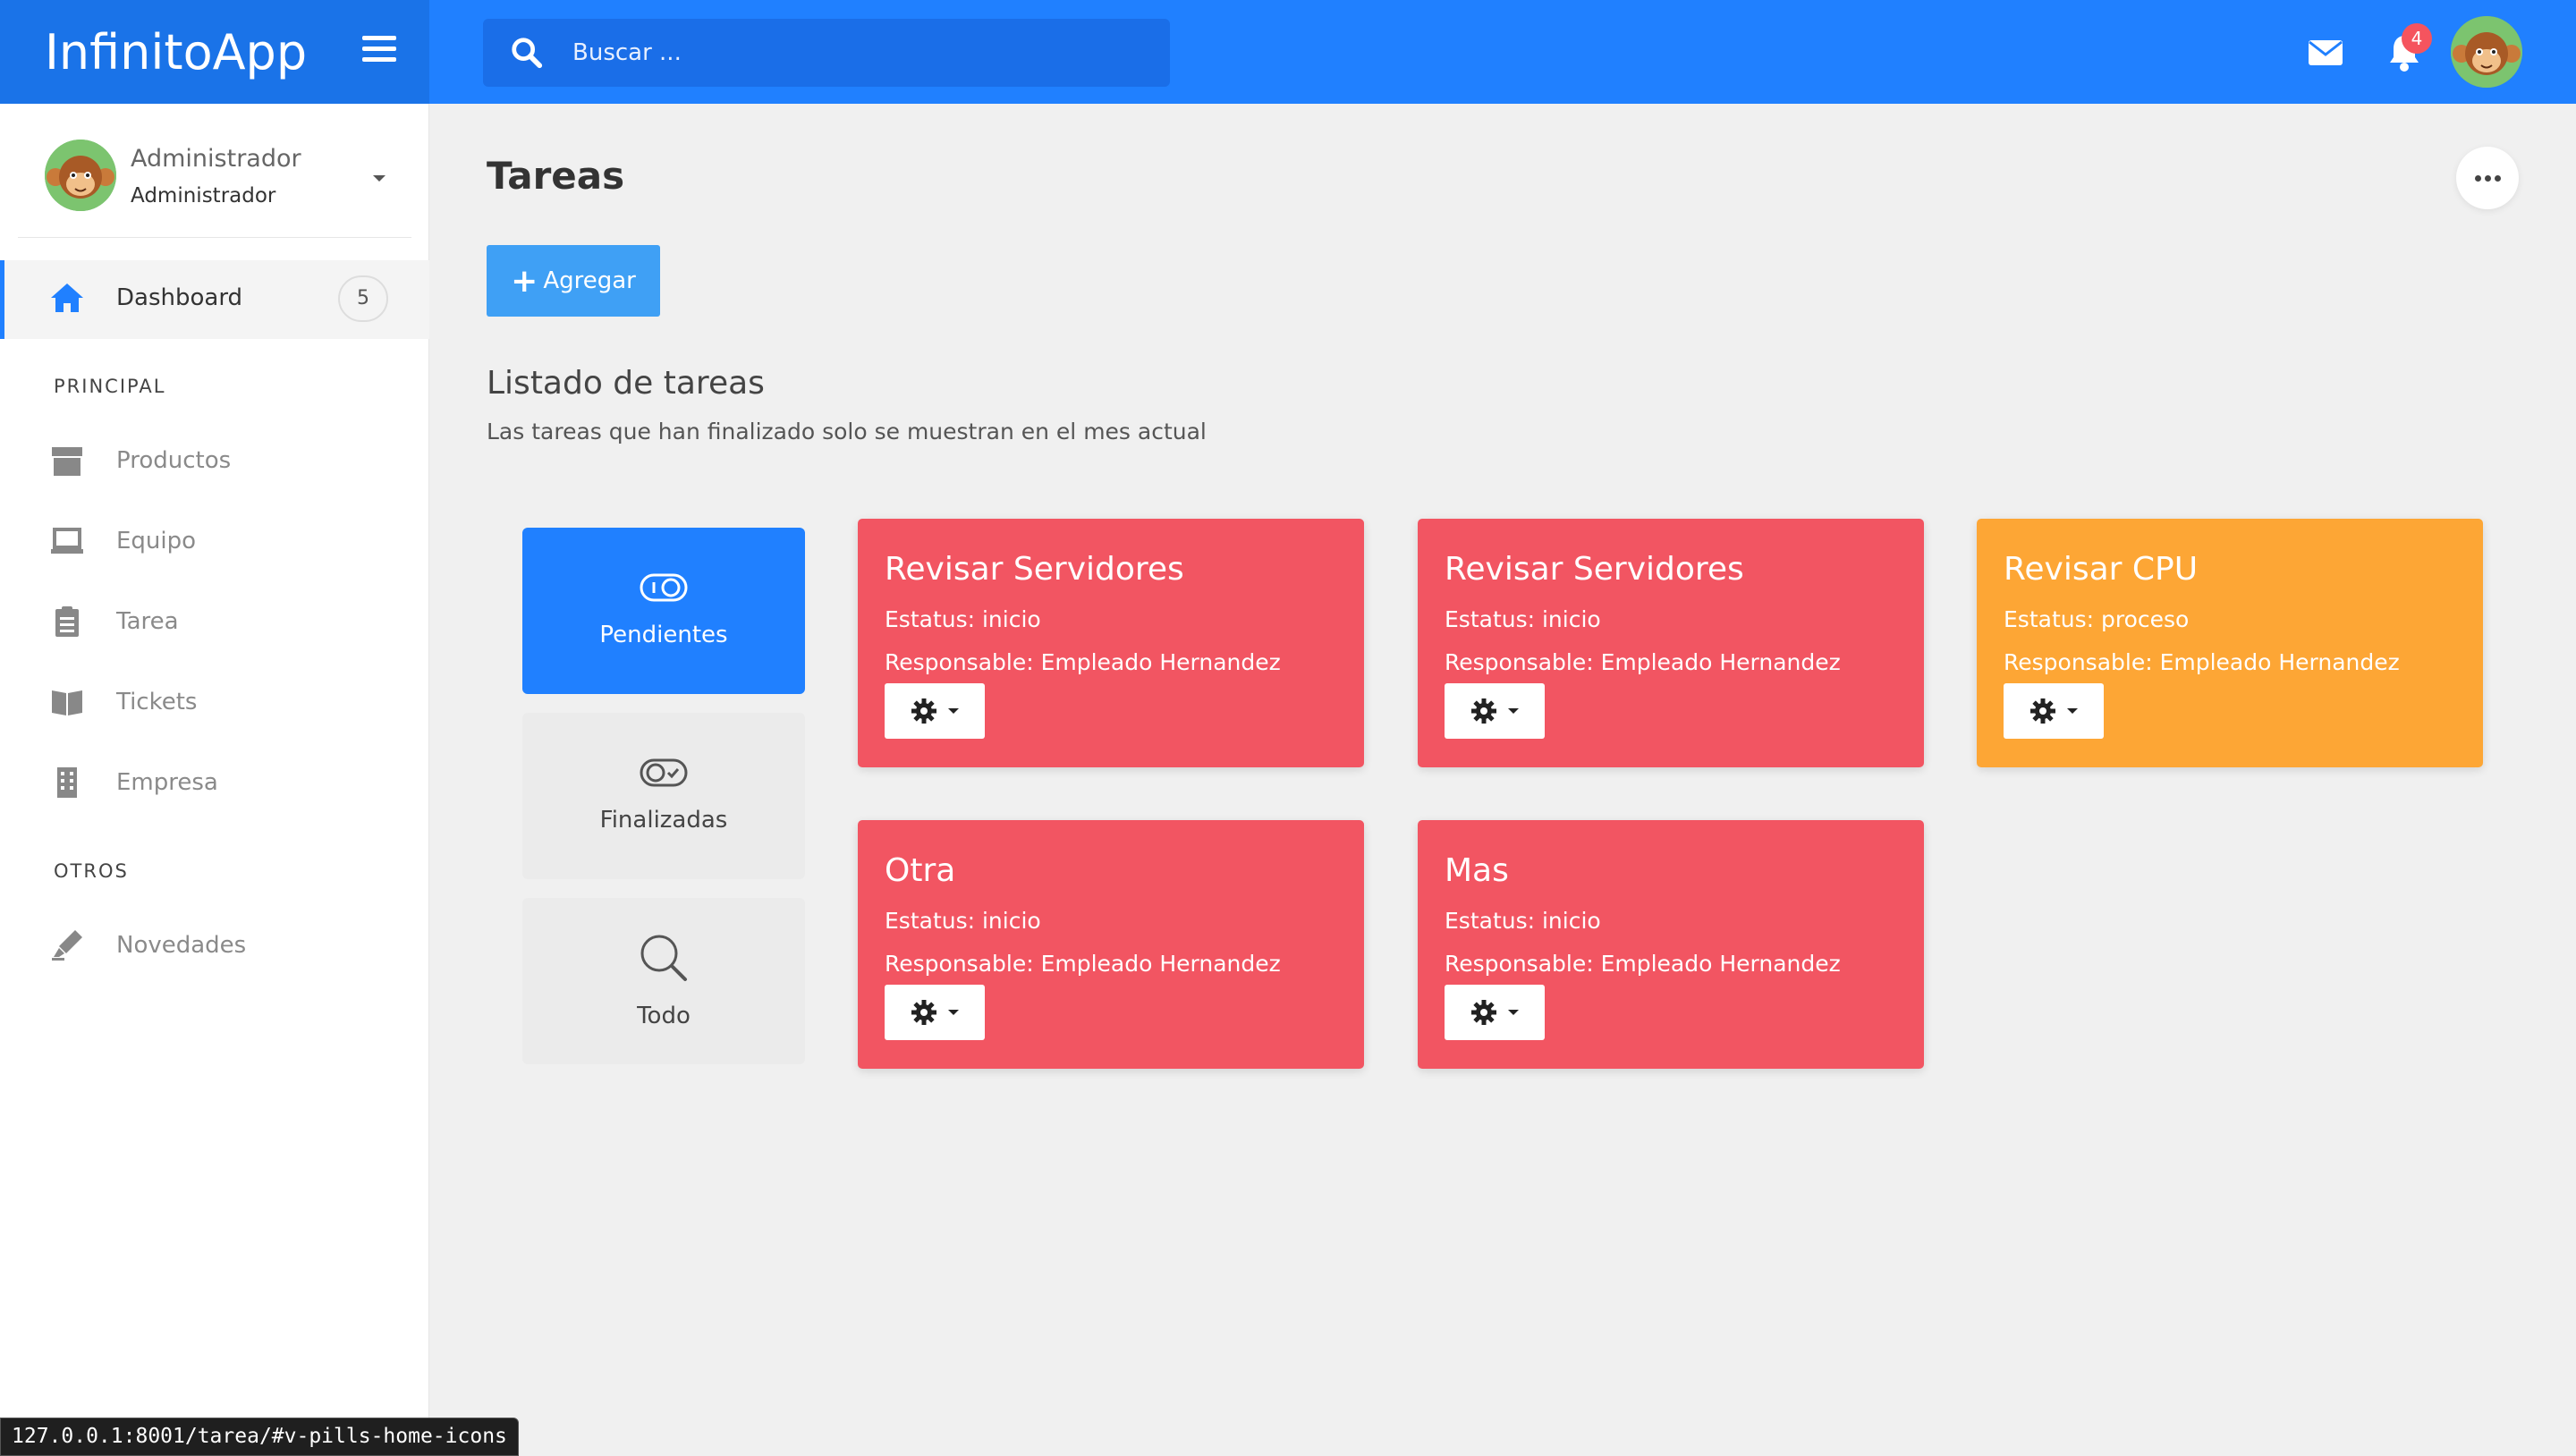 Image resolution: width=2576 pixels, height=1456 pixels. Describe the element at coordinates (176, 52) in the screenshot. I see `app-name: InfinitoApp` at that location.